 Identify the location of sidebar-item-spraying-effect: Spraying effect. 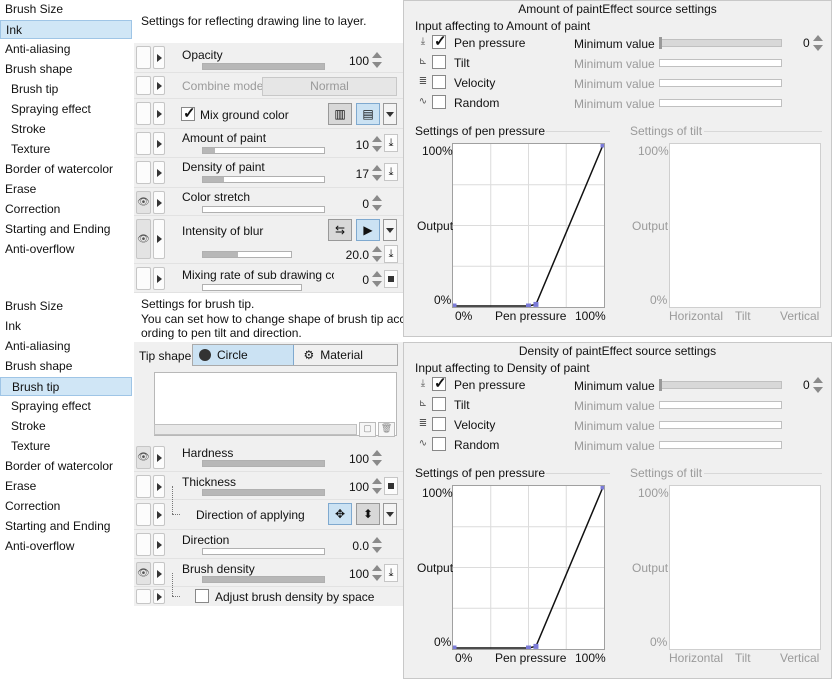
(66, 109).